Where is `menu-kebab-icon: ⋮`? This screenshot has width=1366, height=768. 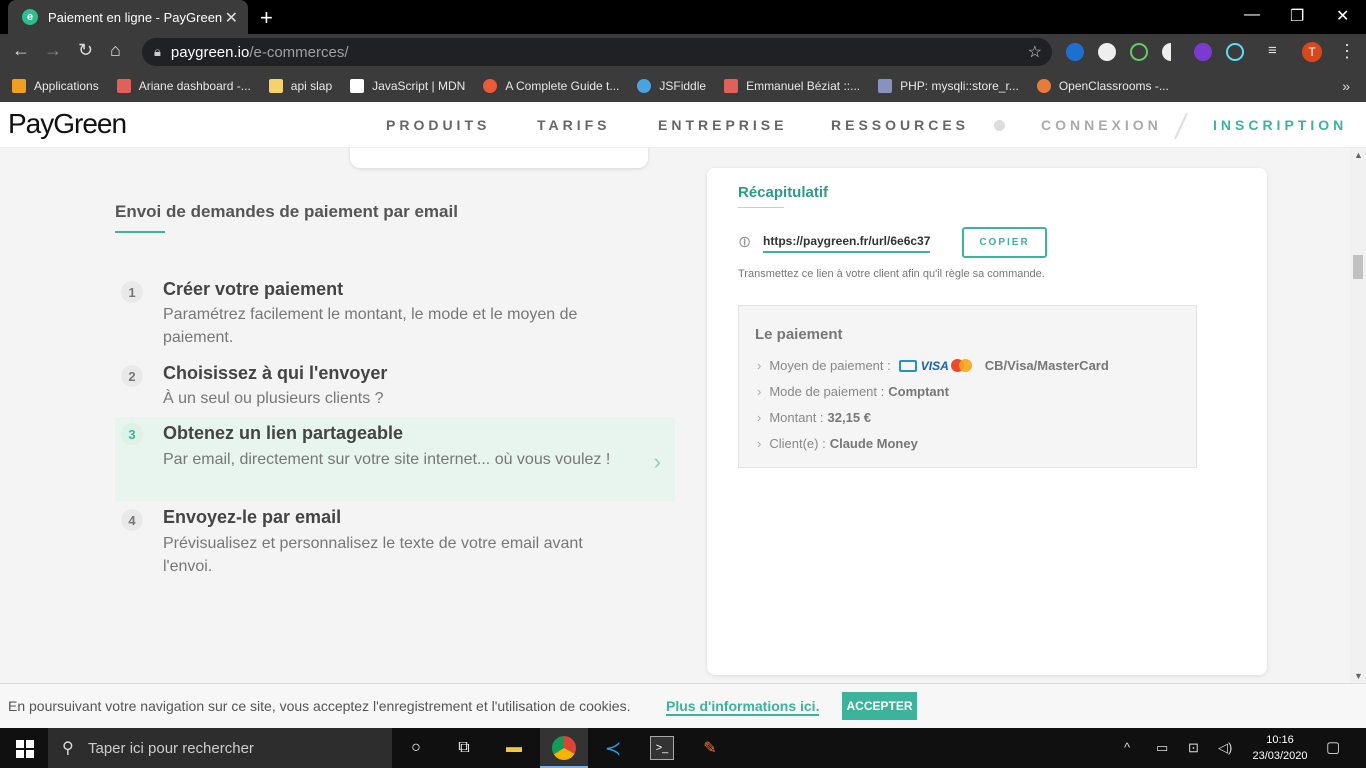 menu-kebab-icon: ⋮ is located at coordinates (1347, 51).